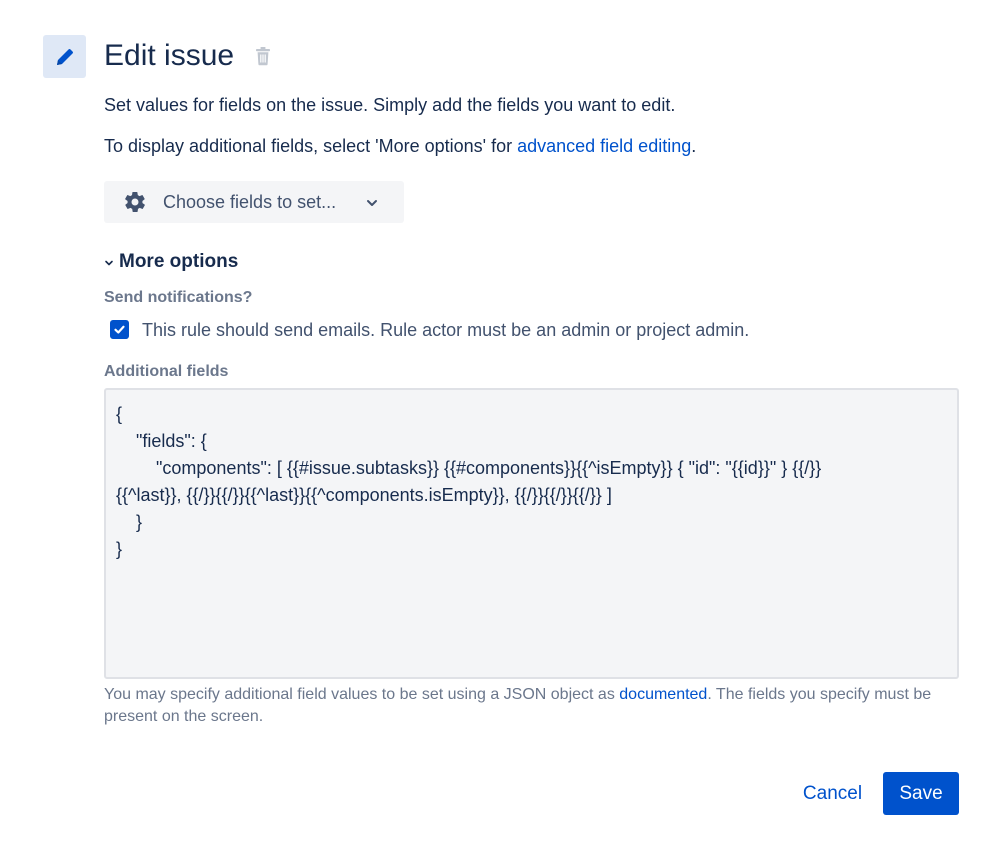 The image size is (999, 858). What do you see at coordinates (169, 55) in the screenshot?
I see `page-title: Edit issue` at bounding box center [169, 55].